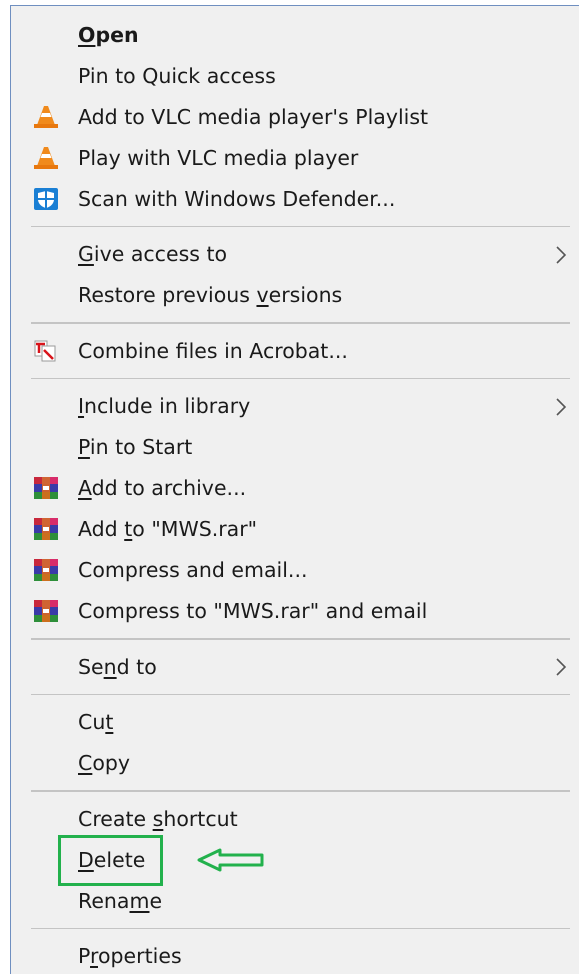  I want to click on menu-item: Rename, so click(295, 900).